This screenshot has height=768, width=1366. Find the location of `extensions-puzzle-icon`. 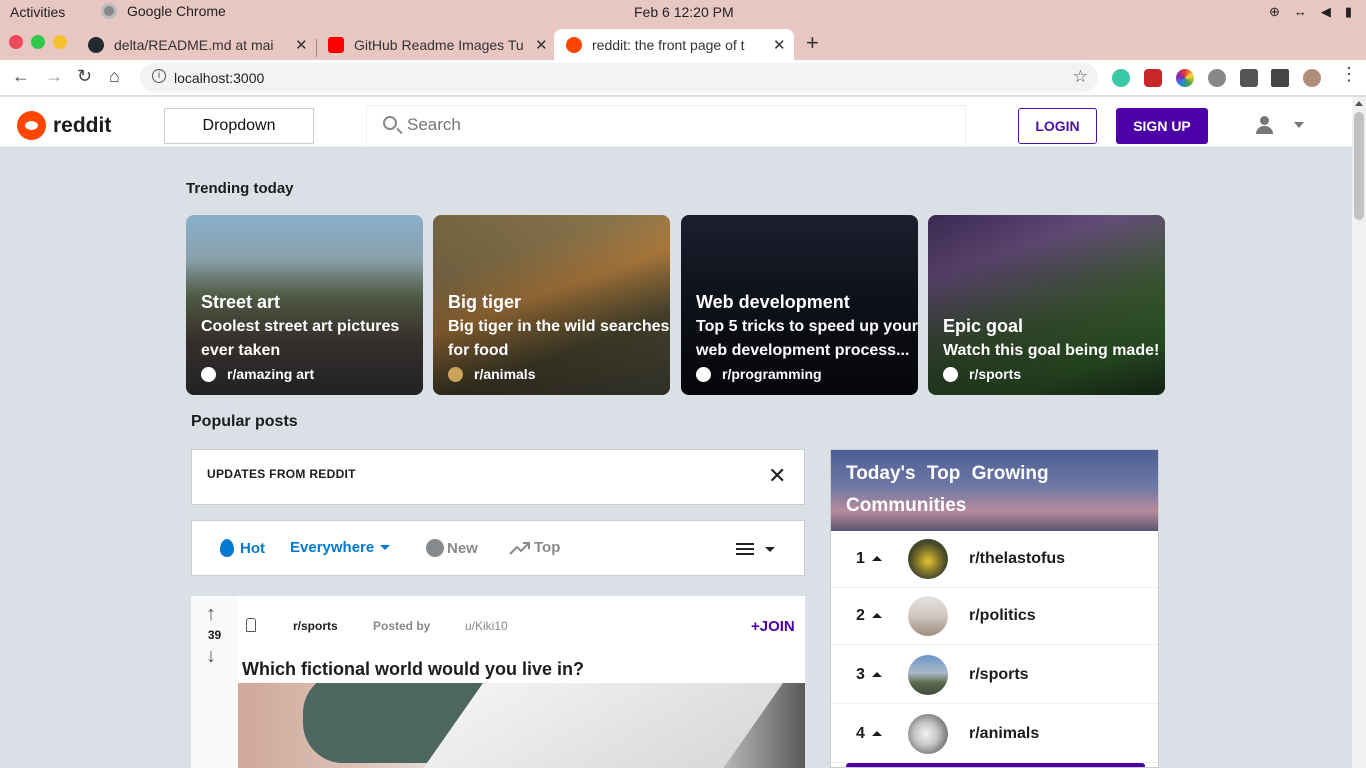

extensions-puzzle-icon is located at coordinates (1249, 78).